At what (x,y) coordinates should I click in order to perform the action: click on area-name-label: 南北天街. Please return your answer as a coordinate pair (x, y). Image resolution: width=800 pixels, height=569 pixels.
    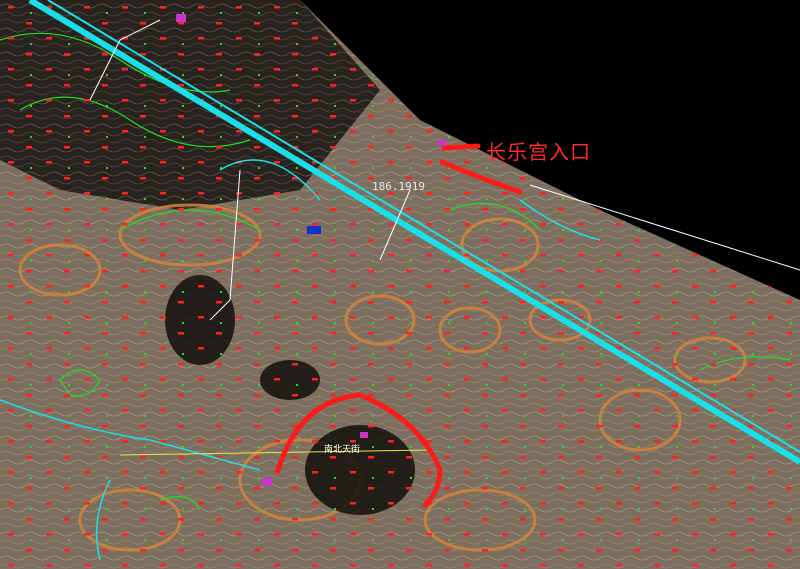
    Looking at the image, I should click on (342, 450).